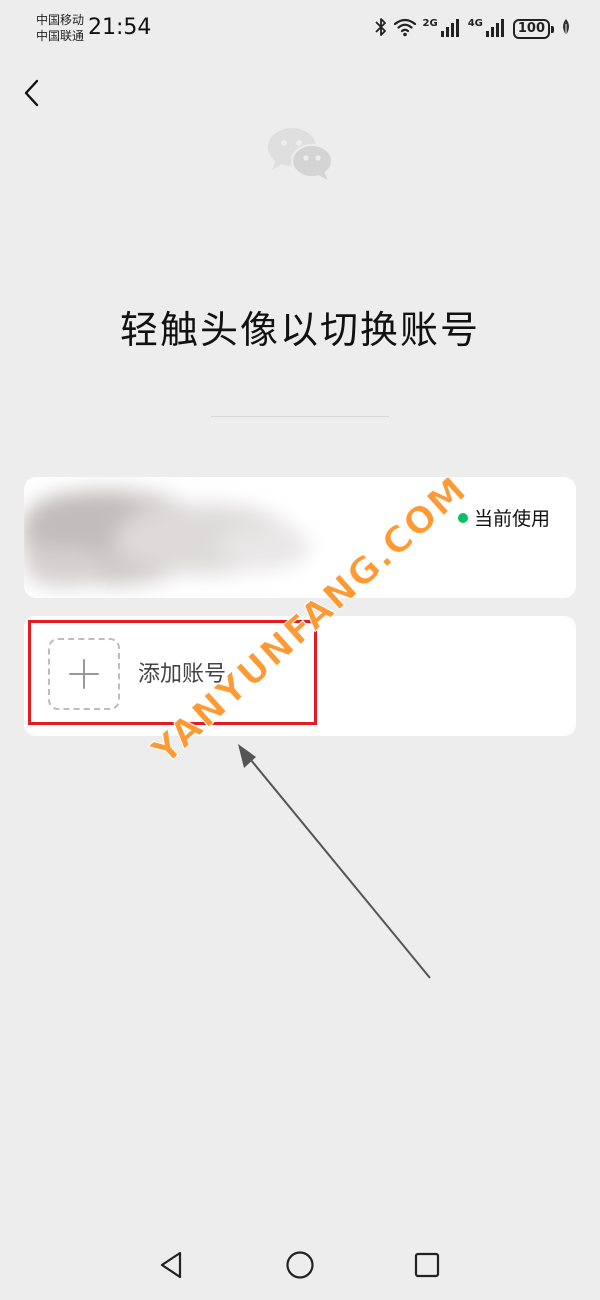 The height and width of the screenshot is (1300, 600). Describe the element at coordinates (511, 519) in the screenshot. I see `current-status-label: 当前使用` at that location.